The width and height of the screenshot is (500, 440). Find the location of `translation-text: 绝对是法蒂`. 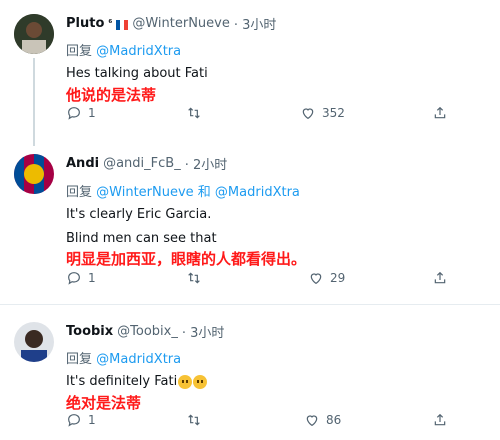

translation-text: 绝对是法蒂 is located at coordinates (104, 403).